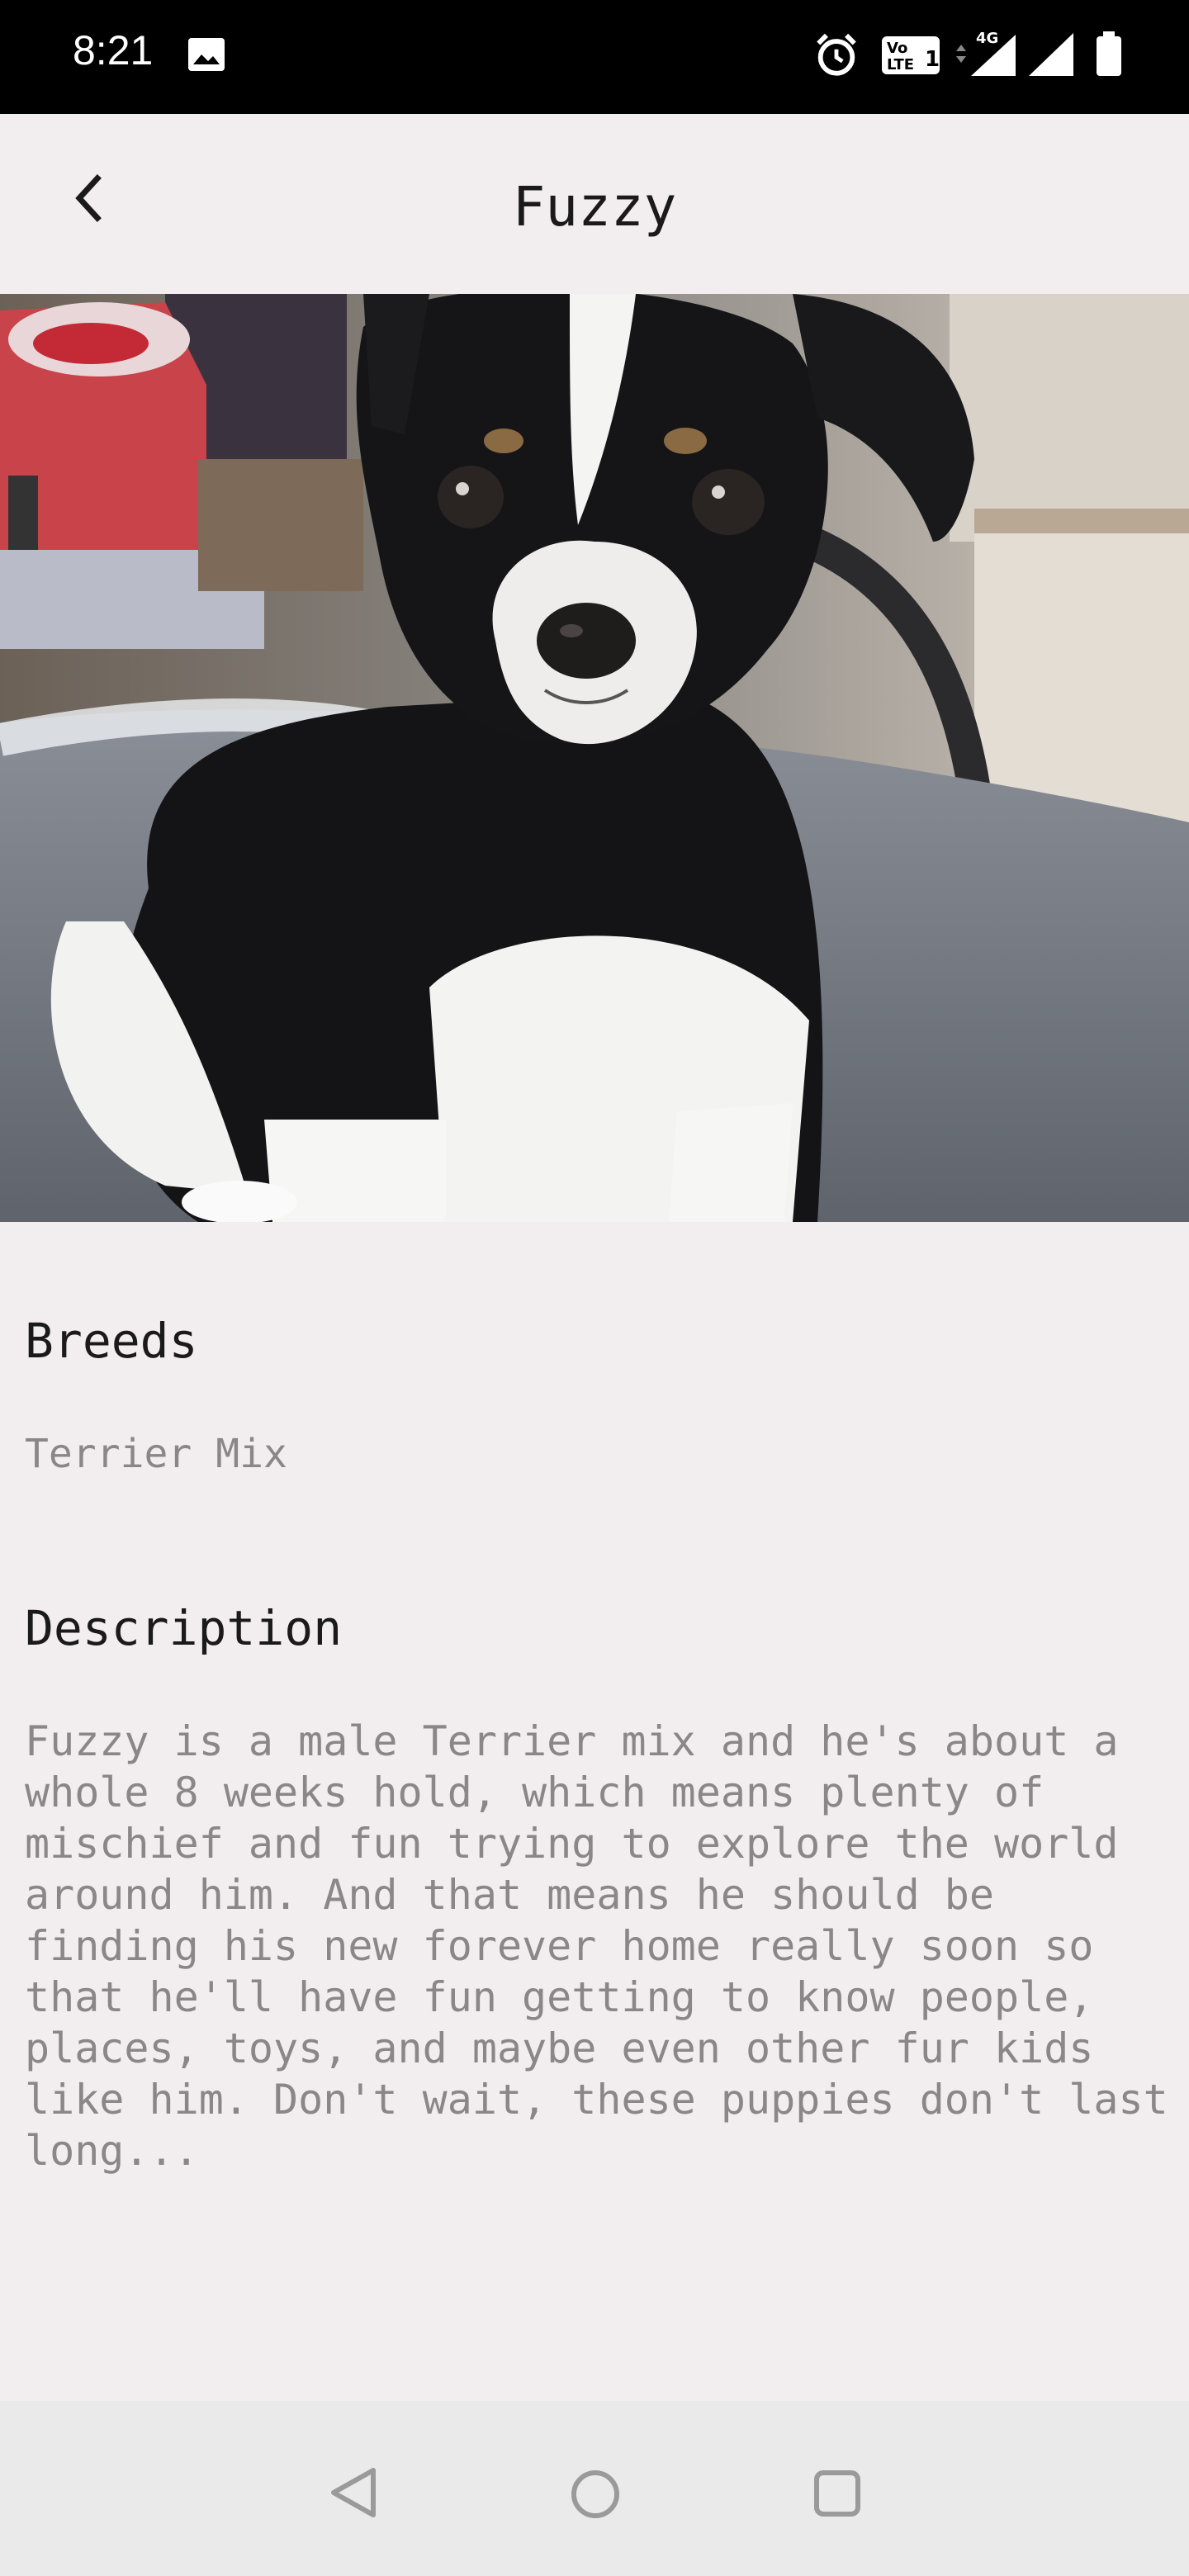 The image size is (1189, 2576). Describe the element at coordinates (353, 2492) in the screenshot. I see `nav-back-icon` at that location.